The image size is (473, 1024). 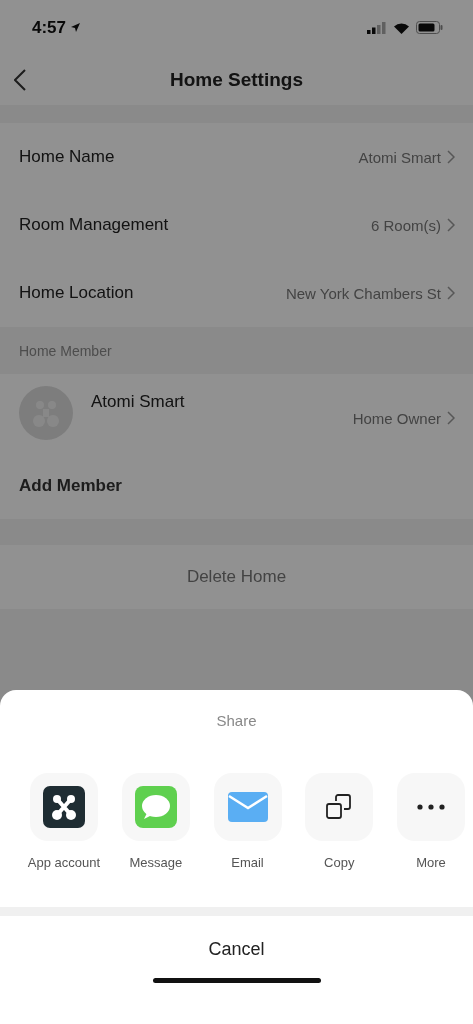 I want to click on share-option: More, so click(x=431, y=821).